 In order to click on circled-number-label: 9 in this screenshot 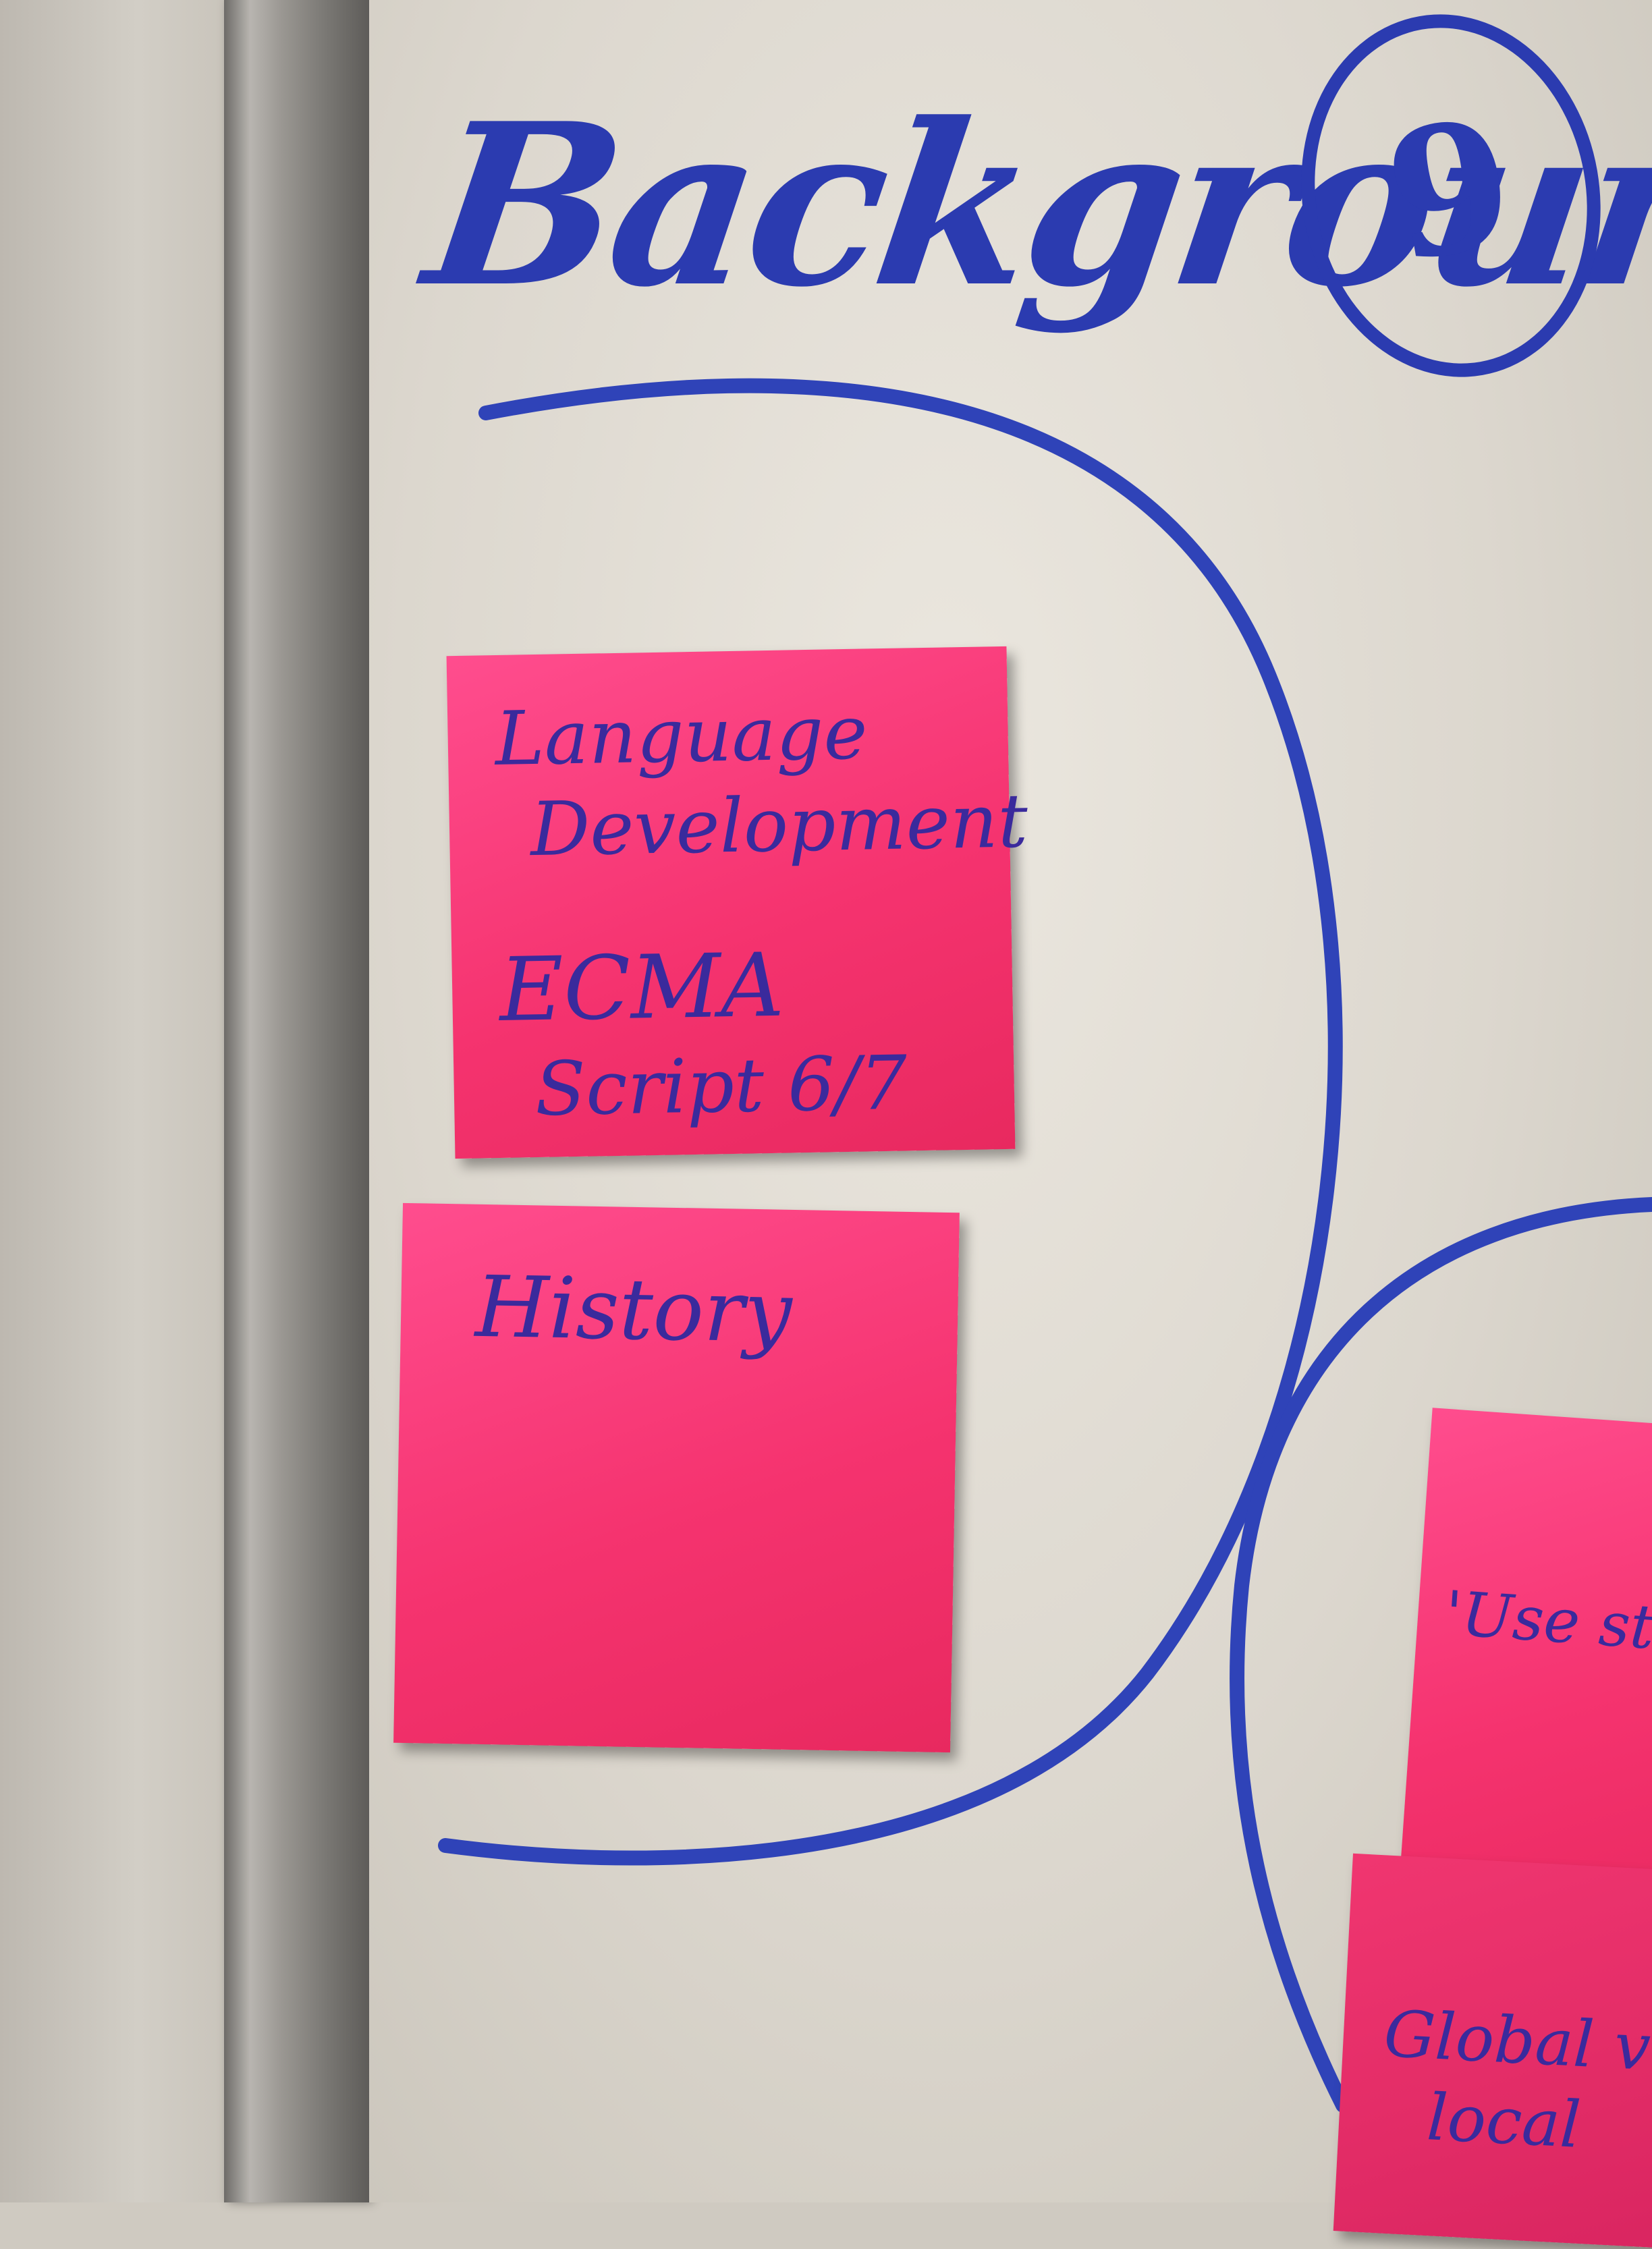, I will do `click(1450, 190)`.